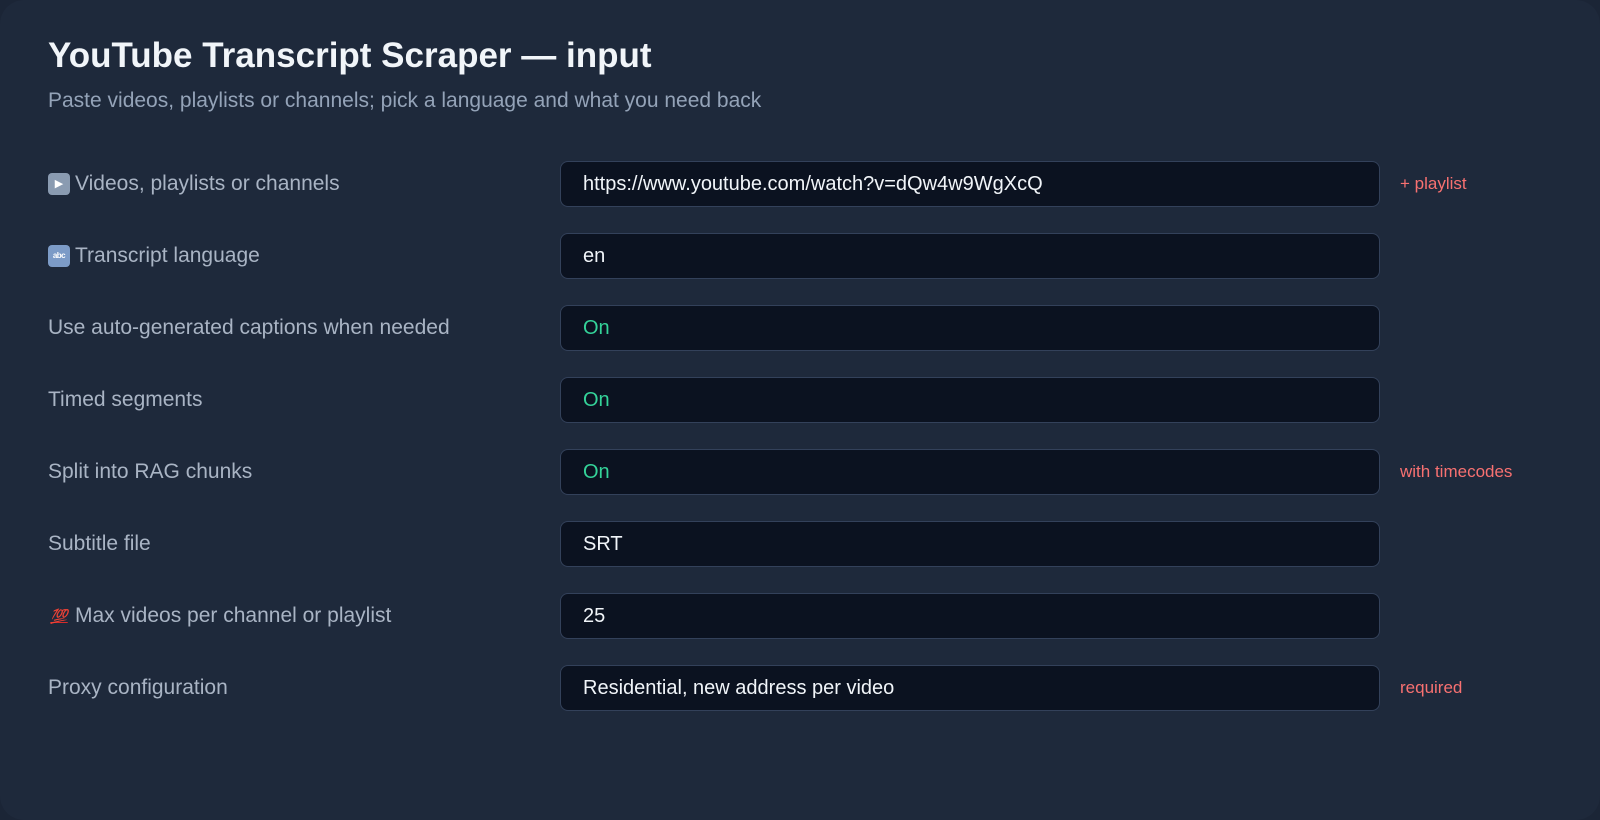  Describe the element at coordinates (350, 55) in the screenshot. I see `page-title: YouTube Transcript Scraper — input` at that location.